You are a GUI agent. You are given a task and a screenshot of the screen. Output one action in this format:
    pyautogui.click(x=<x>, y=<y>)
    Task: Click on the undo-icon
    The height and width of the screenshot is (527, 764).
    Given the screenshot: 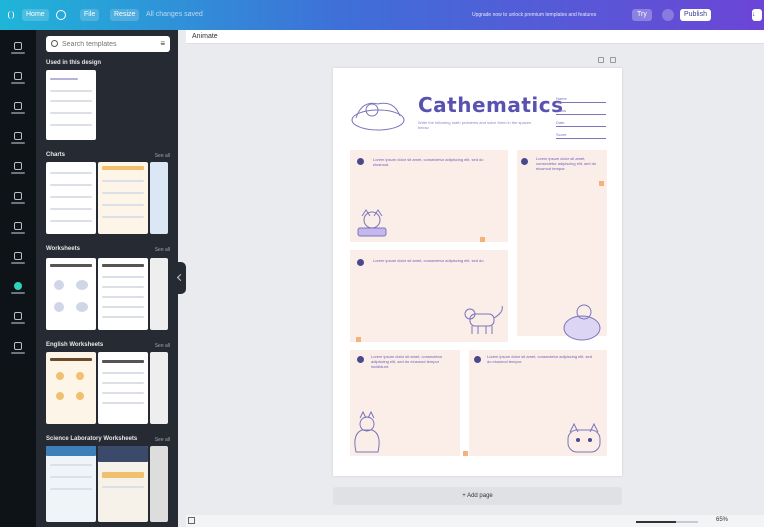 What is the action you would take?
    pyautogui.click(x=61, y=15)
    